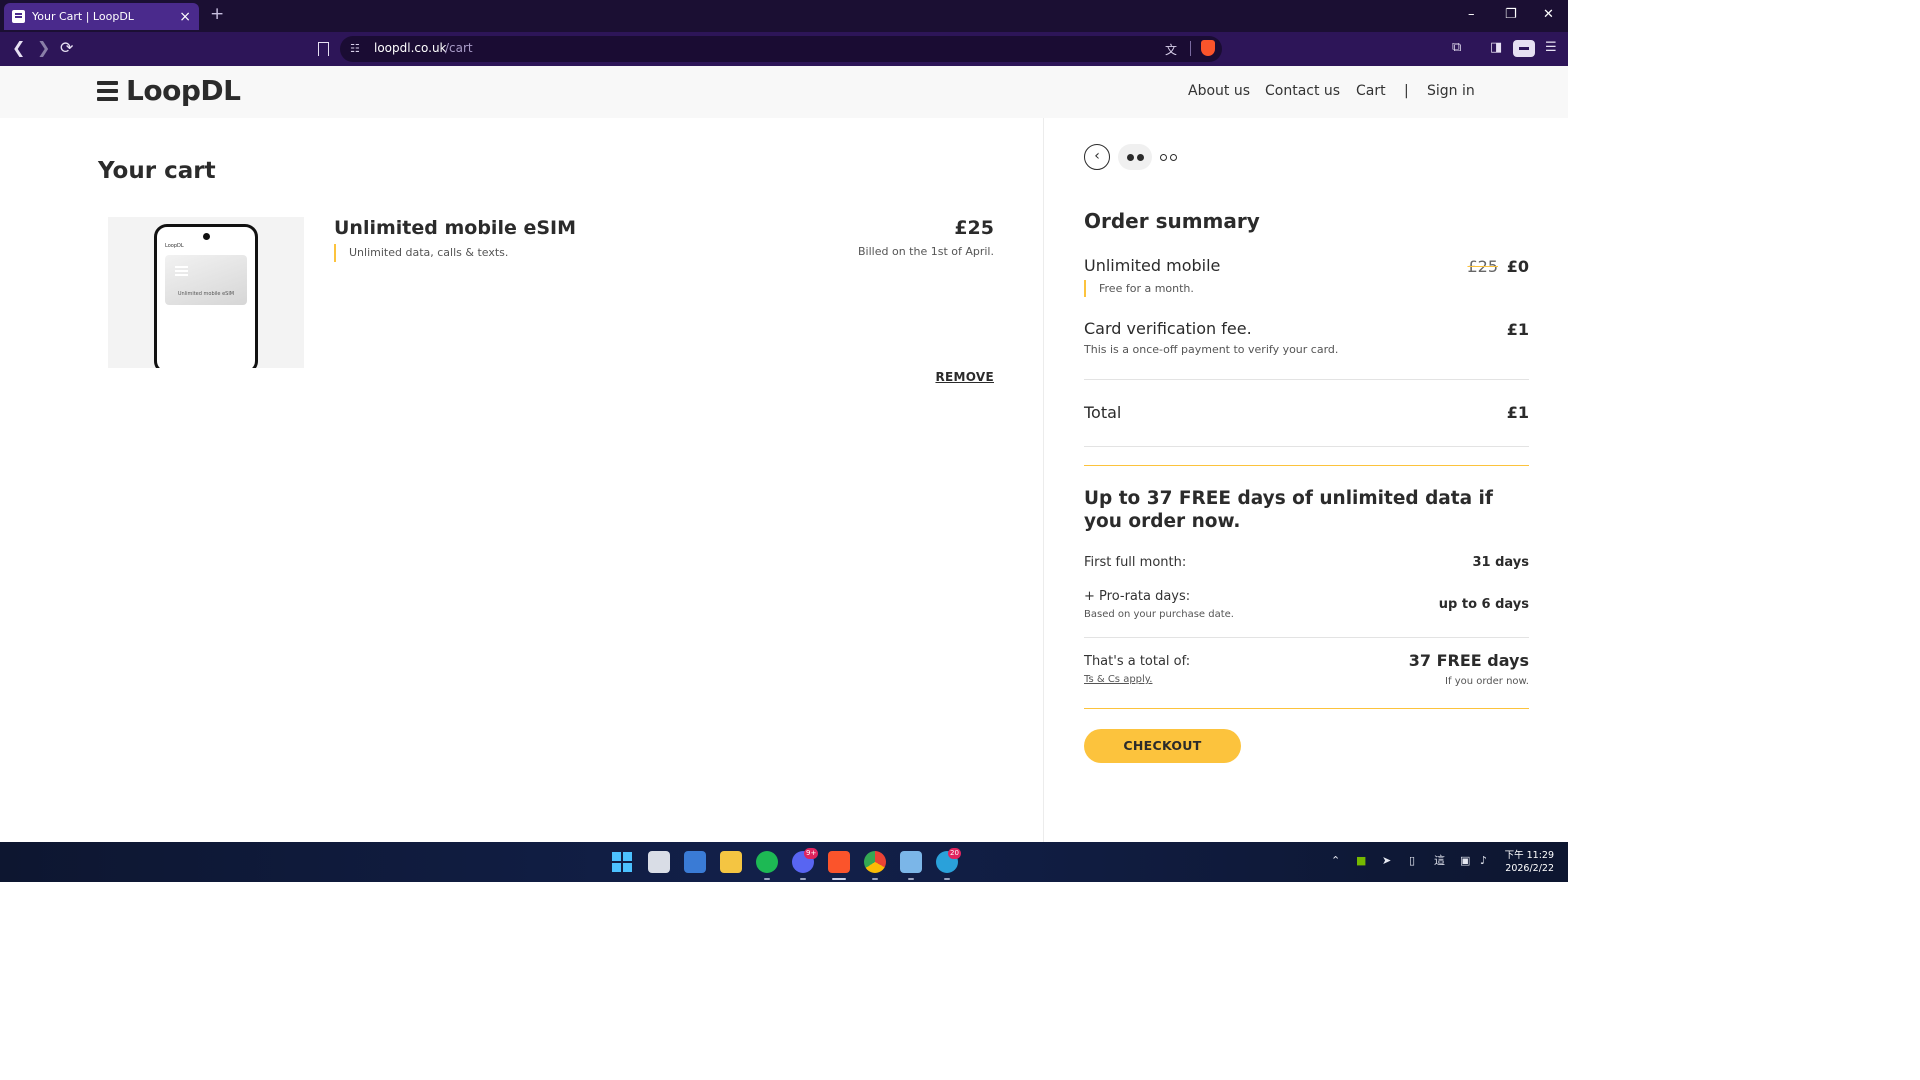  I want to click on promo-top-divider, so click(1306, 465).